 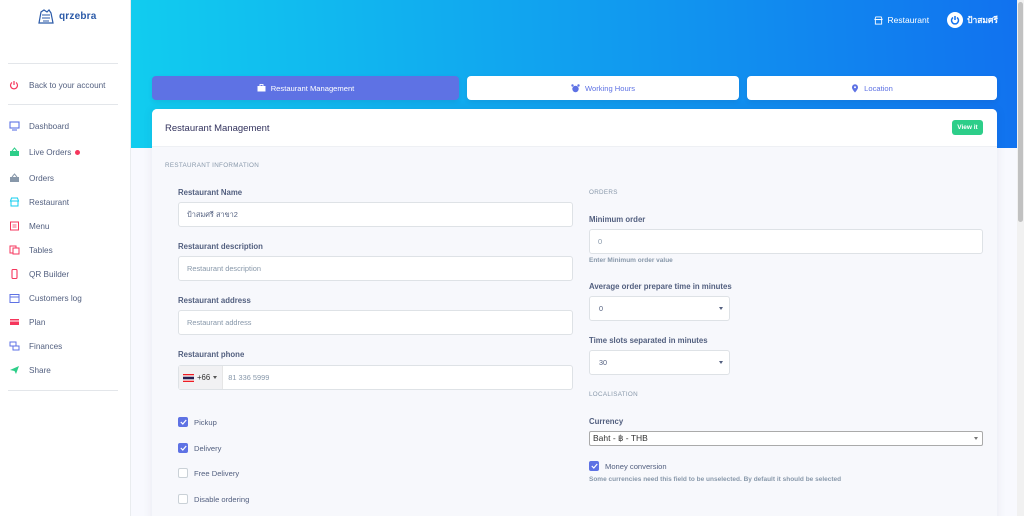 What do you see at coordinates (78, 16) in the screenshot?
I see `brand-name: qrzebra` at bounding box center [78, 16].